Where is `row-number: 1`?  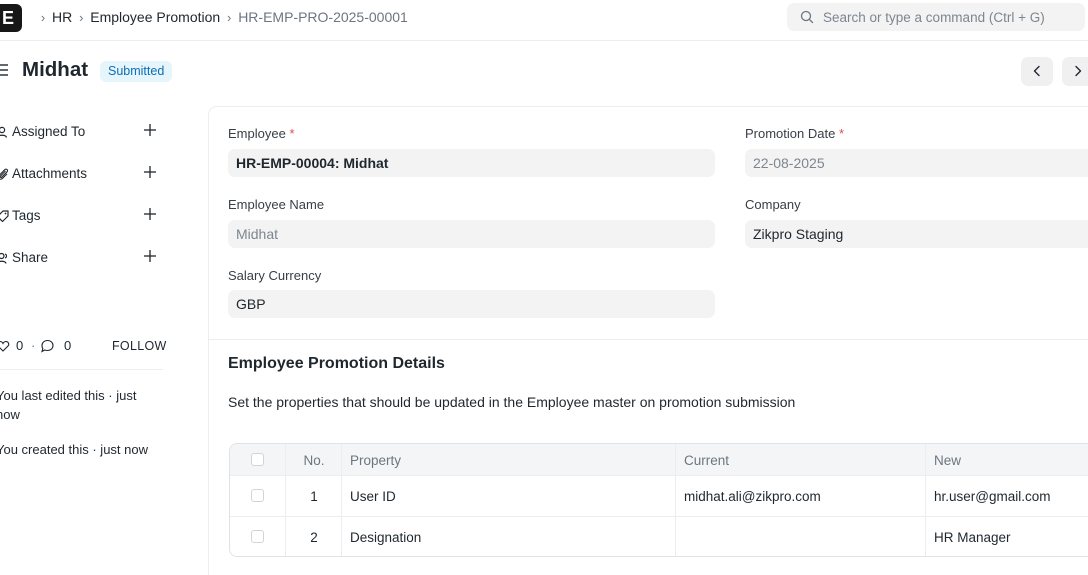 row-number: 1 is located at coordinates (314, 496).